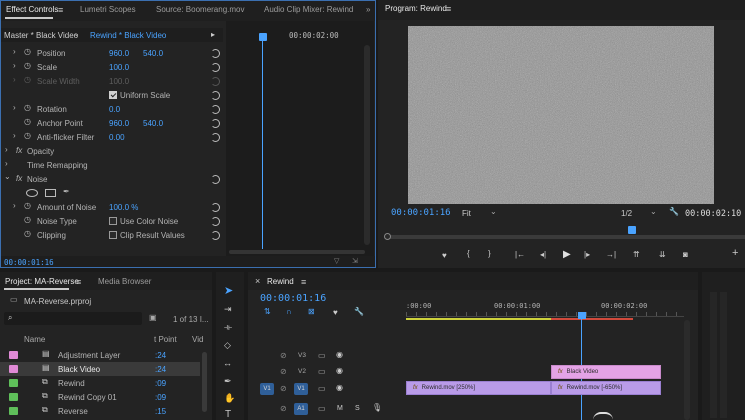  Describe the element at coordinates (165, 339) in the screenshot. I see `column-in-point: t Point` at that location.